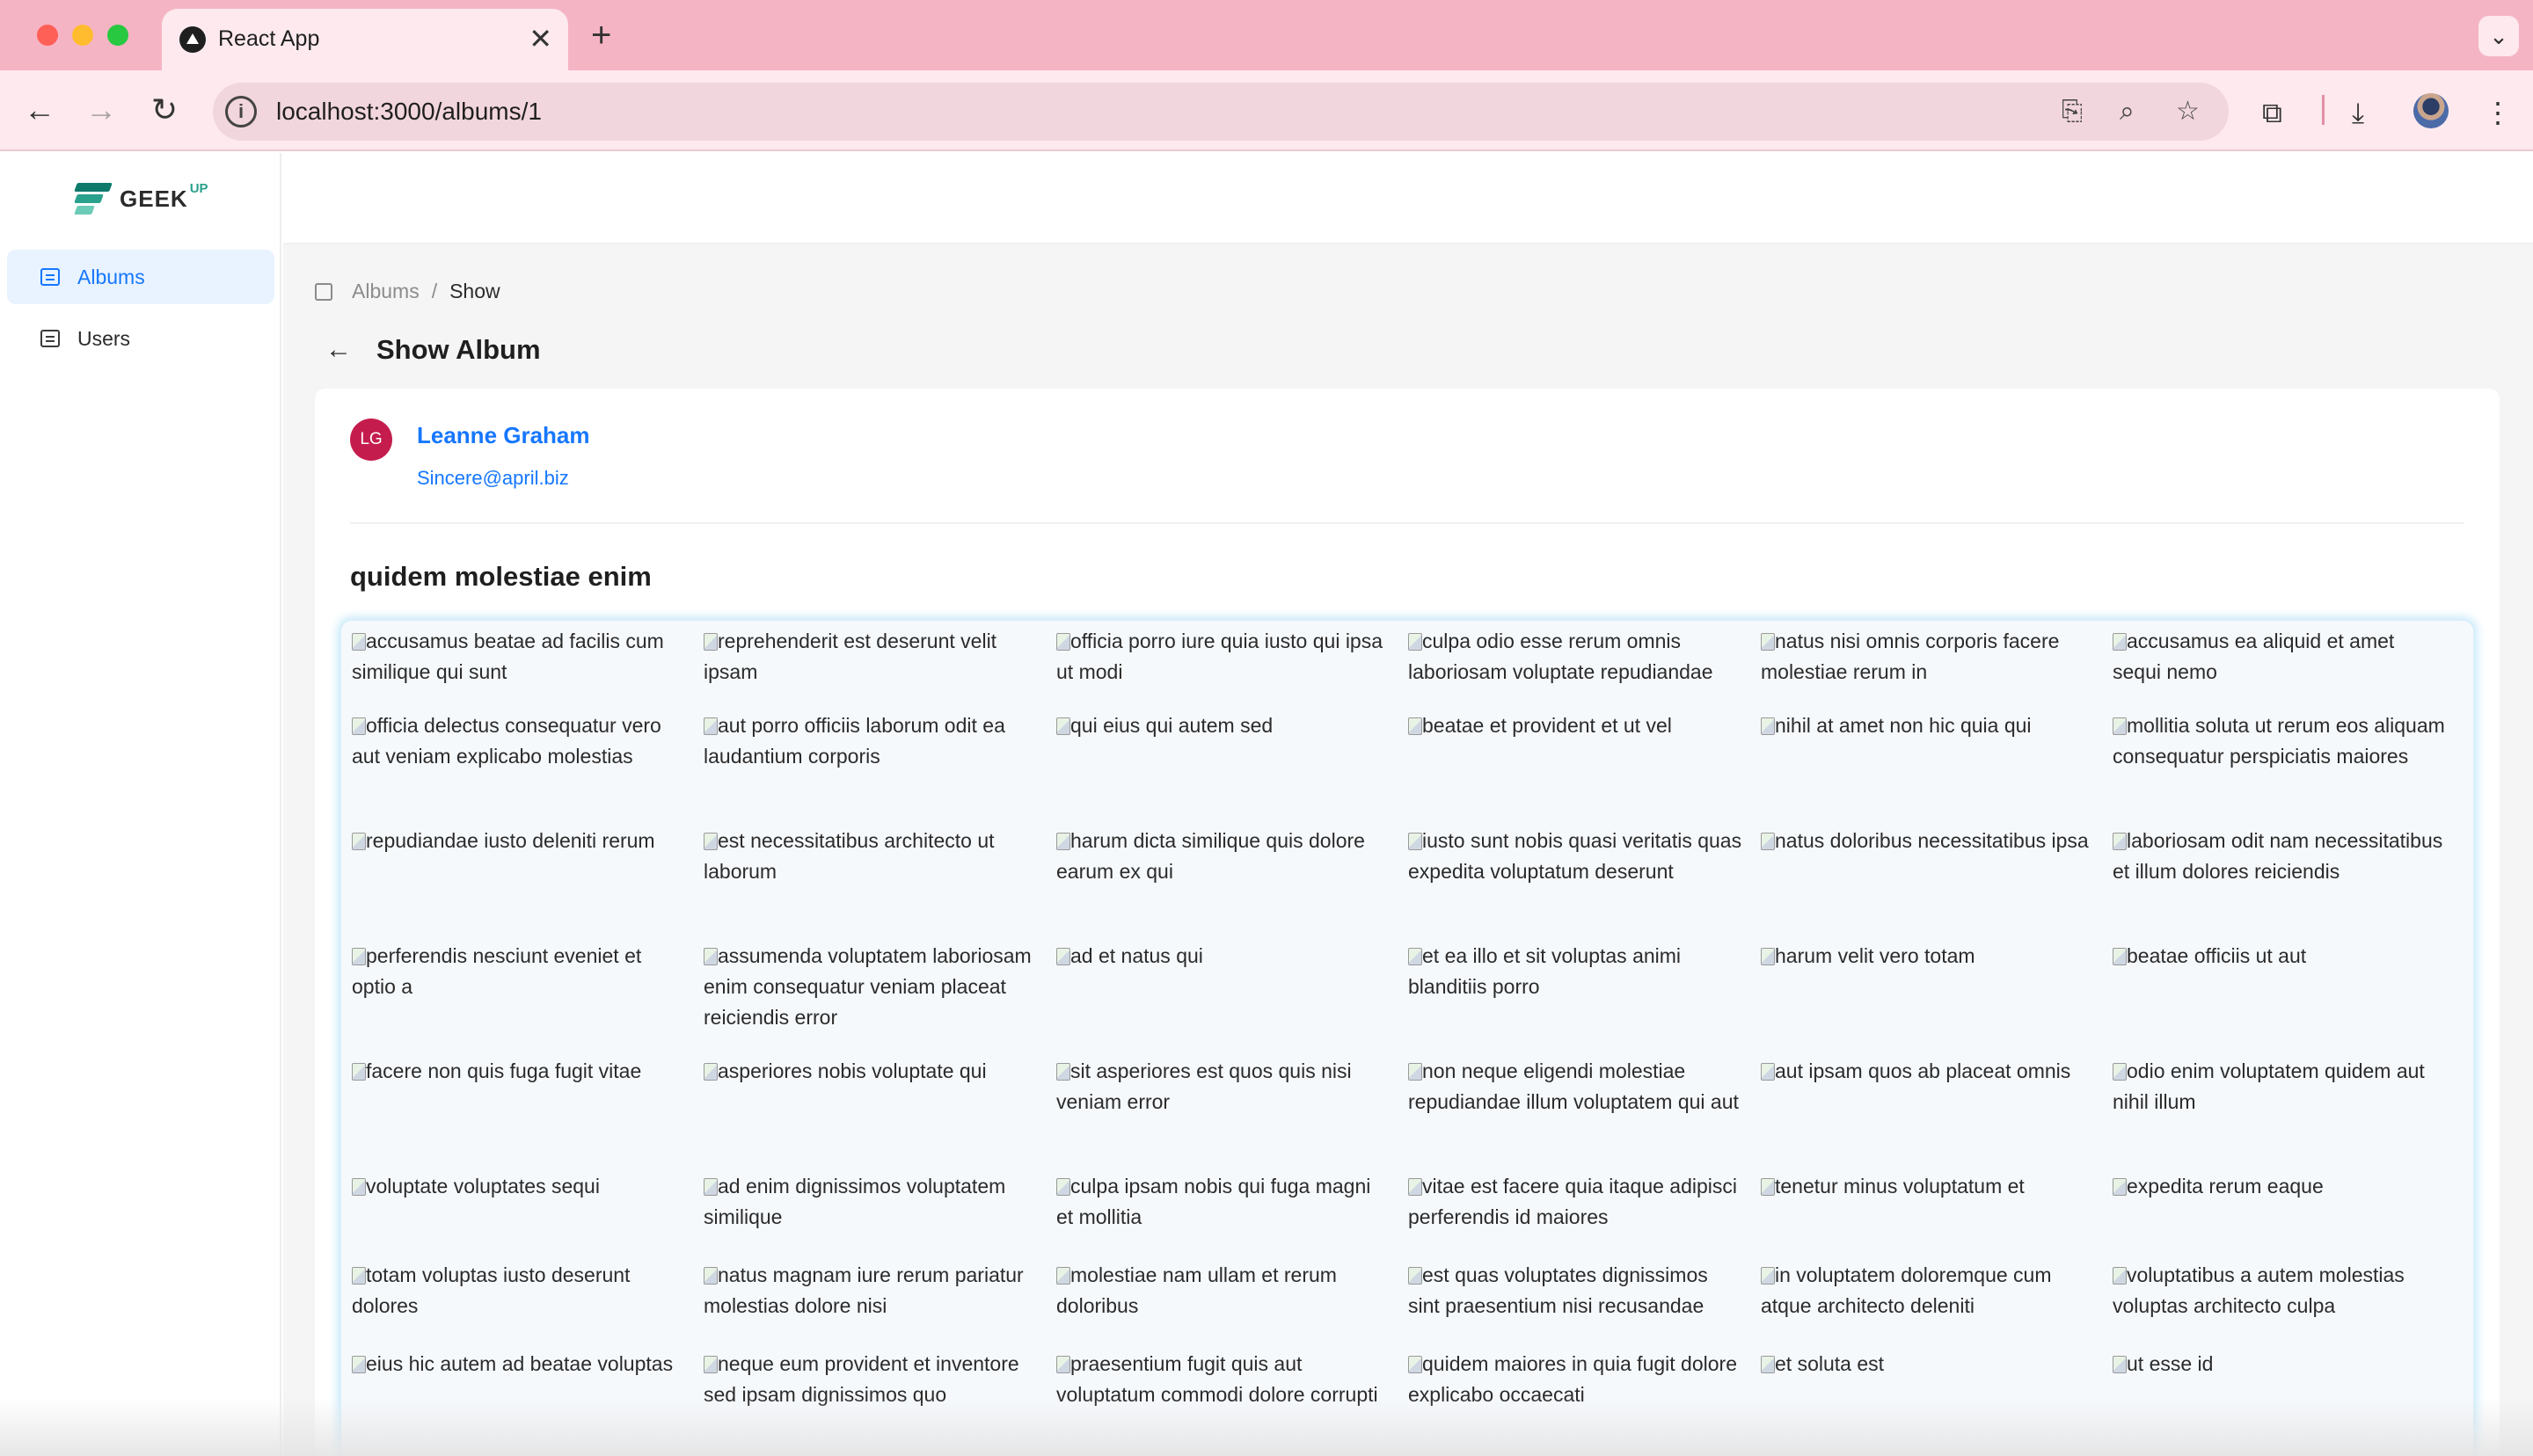  Describe the element at coordinates (1932, 840) in the screenshot. I see `photo-alt-text: natus doloribus necessitatibus ipsa` at that location.